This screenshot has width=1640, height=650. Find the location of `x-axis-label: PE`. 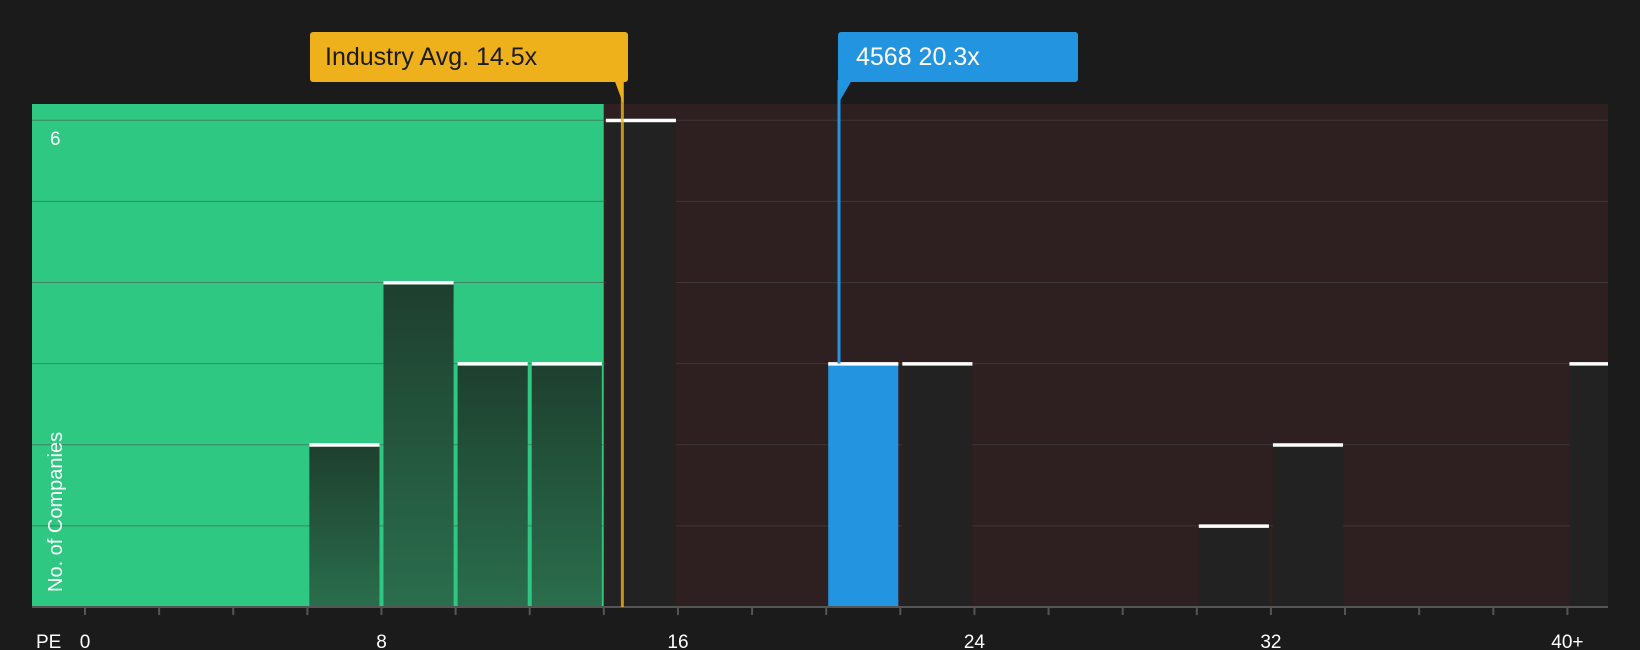

x-axis-label: PE is located at coordinates (48, 641).